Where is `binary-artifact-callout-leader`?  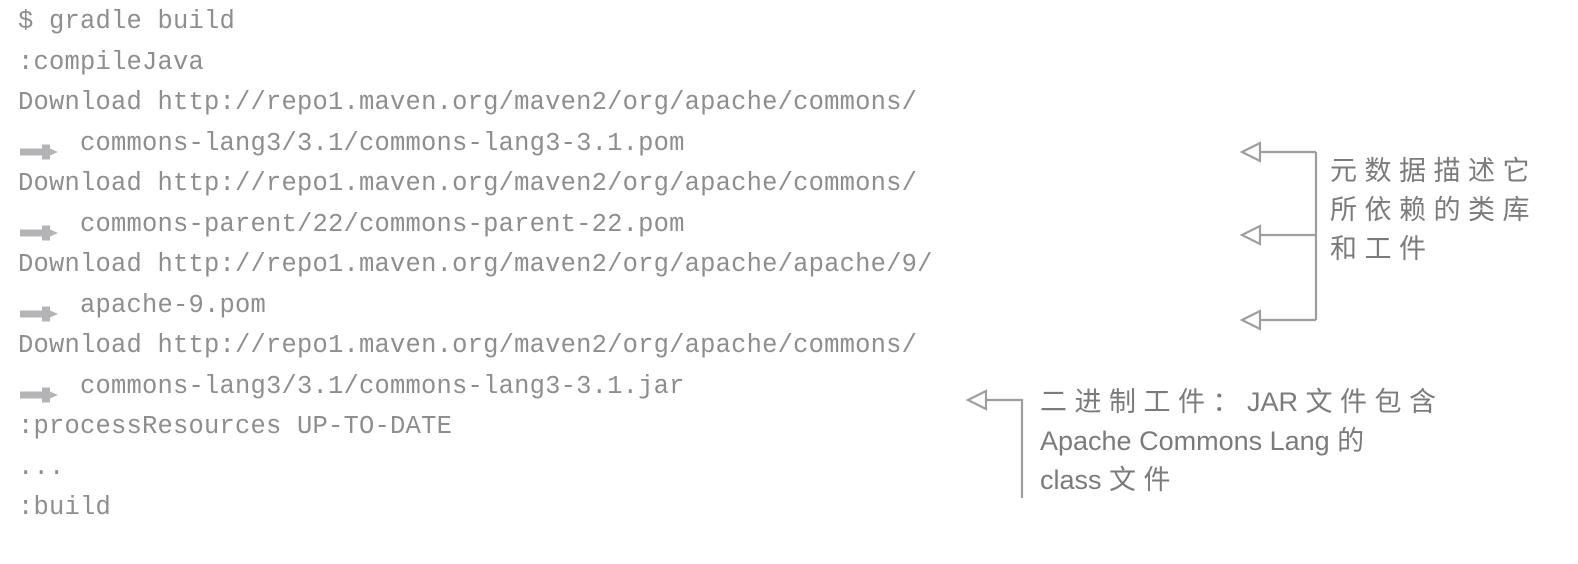
binary-artifact-callout-leader is located at coordinates (994, 443).